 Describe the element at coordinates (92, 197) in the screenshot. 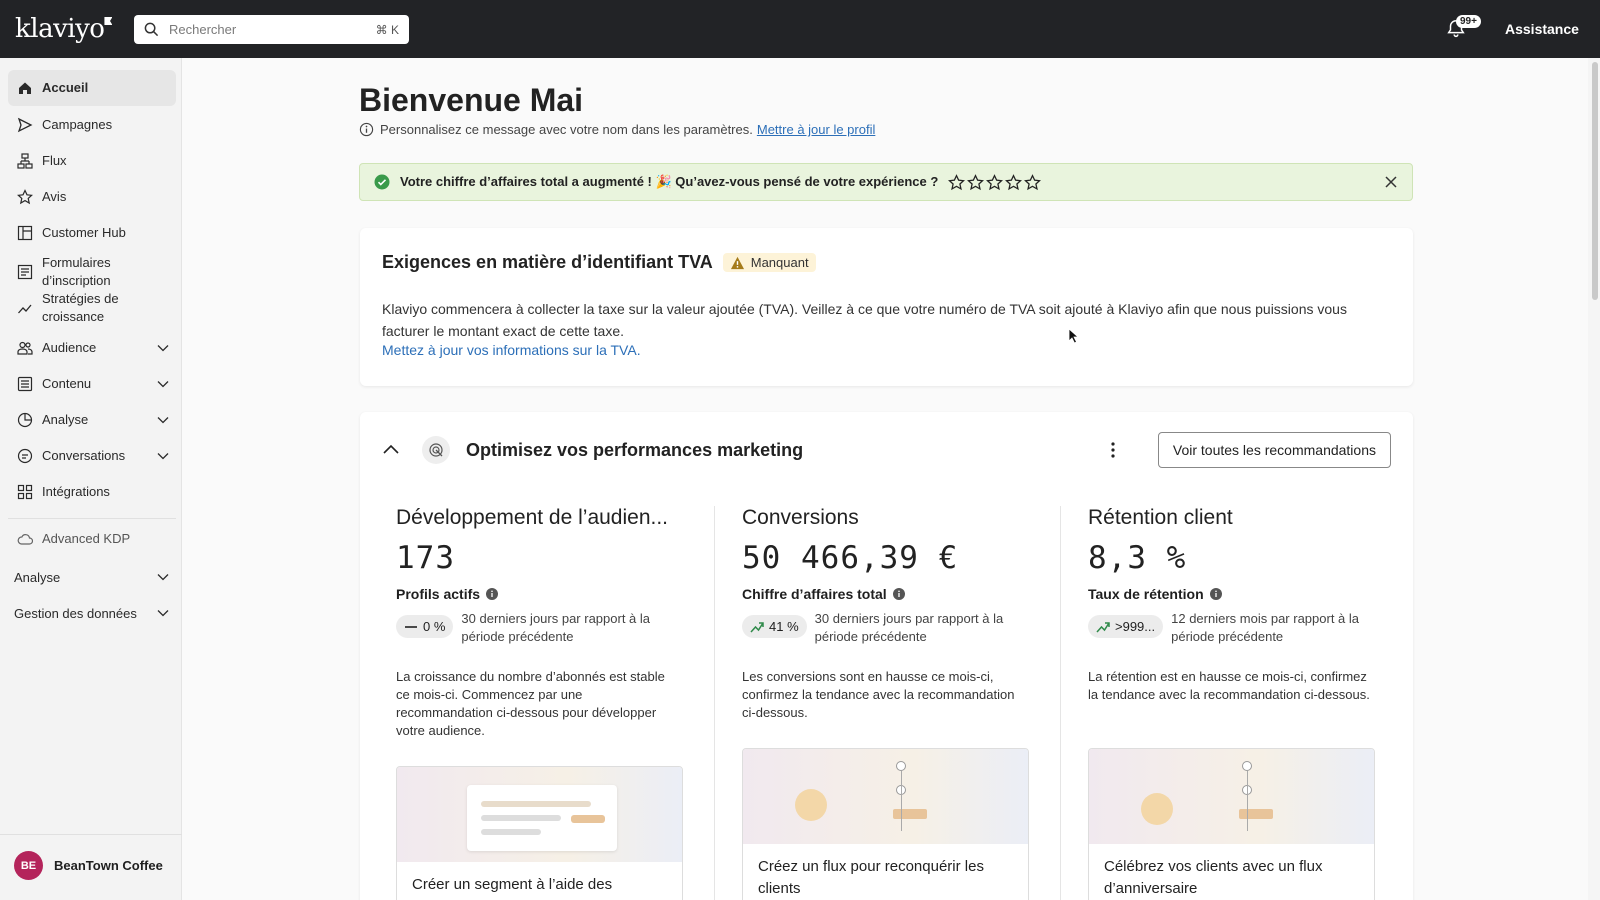

I see `sidebar-item-avis: Avis` at that location.